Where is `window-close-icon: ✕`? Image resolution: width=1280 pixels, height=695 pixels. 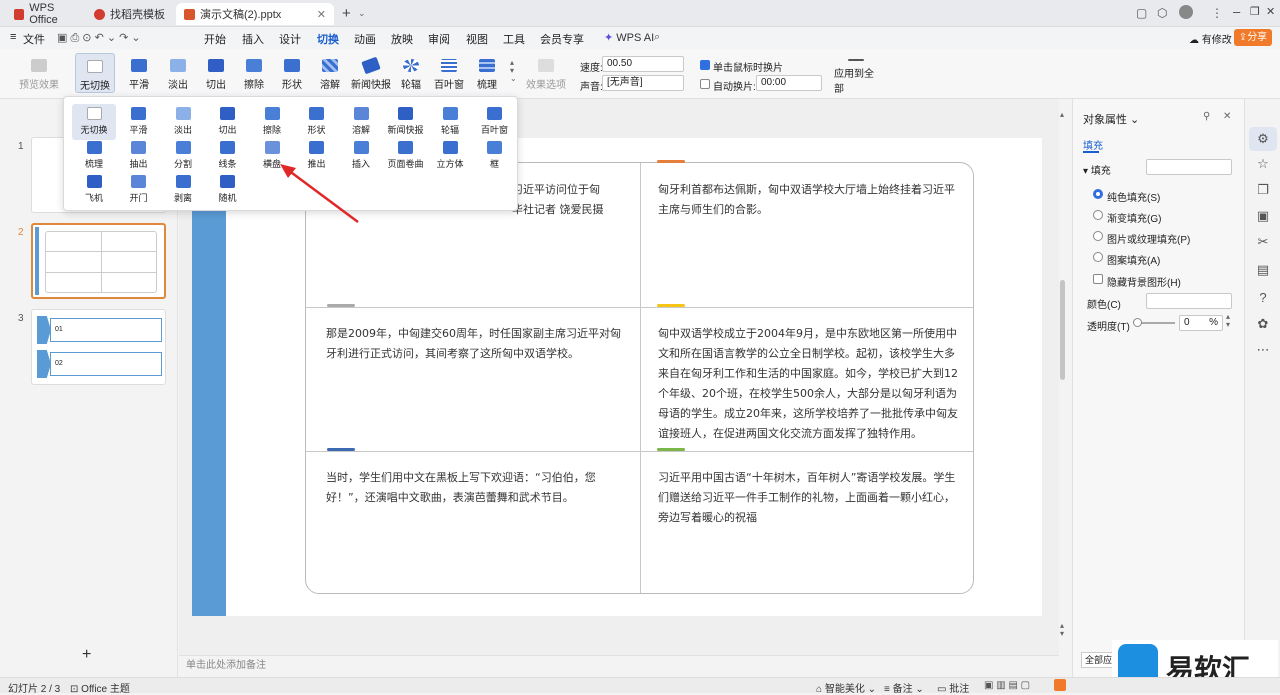 window-close-icon: ✕ is located at coordinates (1270, 11).